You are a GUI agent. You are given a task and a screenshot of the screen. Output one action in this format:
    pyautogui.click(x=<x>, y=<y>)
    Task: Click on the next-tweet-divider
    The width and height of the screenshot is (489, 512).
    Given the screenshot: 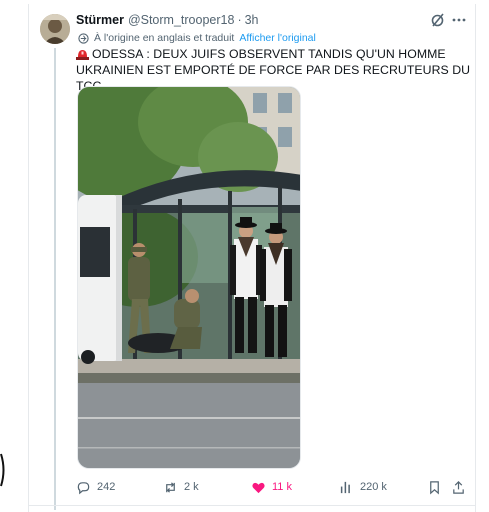 What is the action you would take?
    pyautogui.click(x=252, y=508)
    